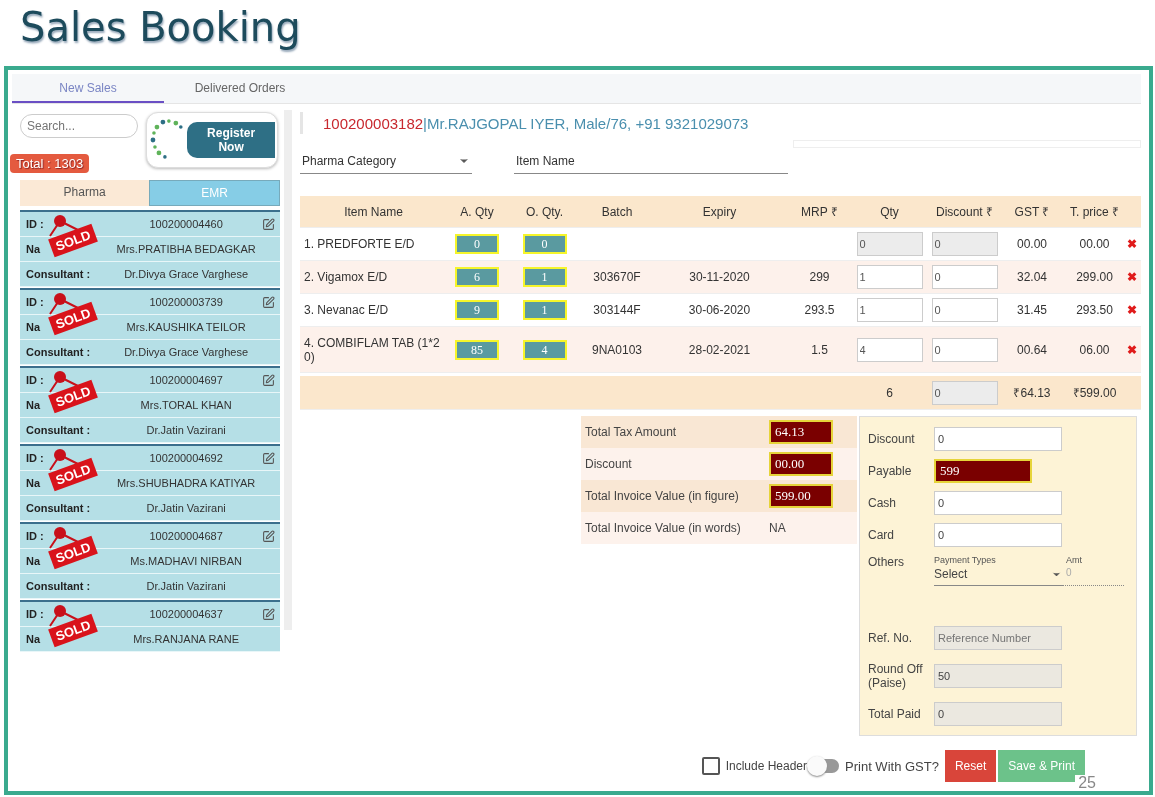 This screenshot has height=797, width=1155. Describe the element at coordinates (186, 380) in the screenshot. I see `patient-id: 100200004697` at that location.